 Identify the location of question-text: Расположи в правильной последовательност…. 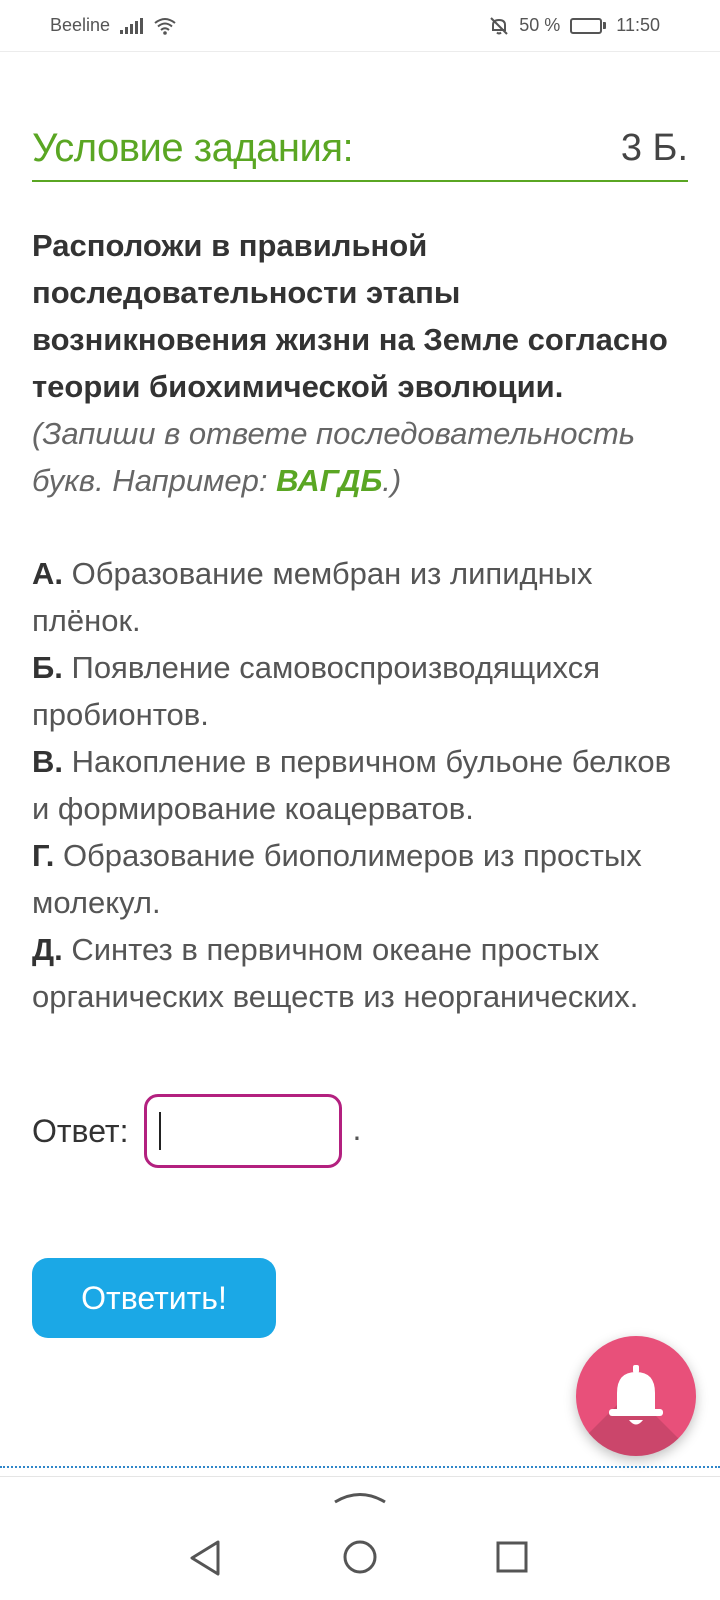
(350, 316).